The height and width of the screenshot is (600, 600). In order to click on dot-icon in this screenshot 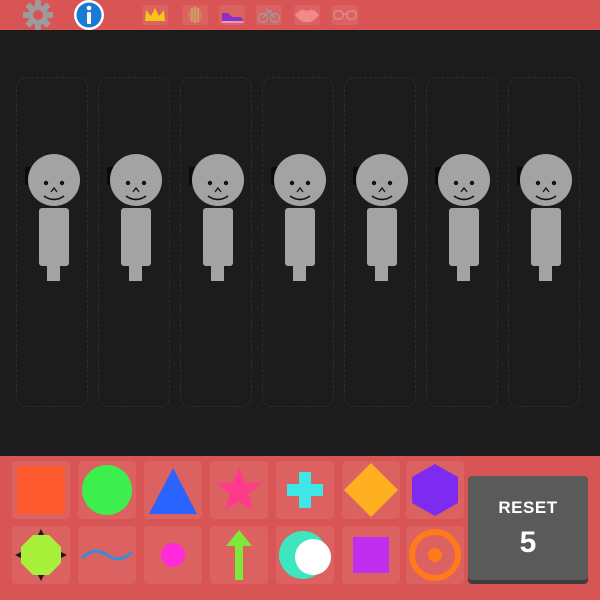, I will do `click(173, 555)`.